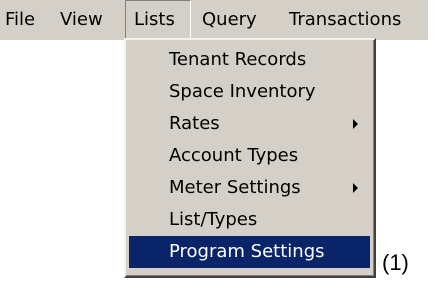 This screenshot has height=299, width=441. I want to click on menu-item-space-inventory: Space Inventory, so click(249, 92).